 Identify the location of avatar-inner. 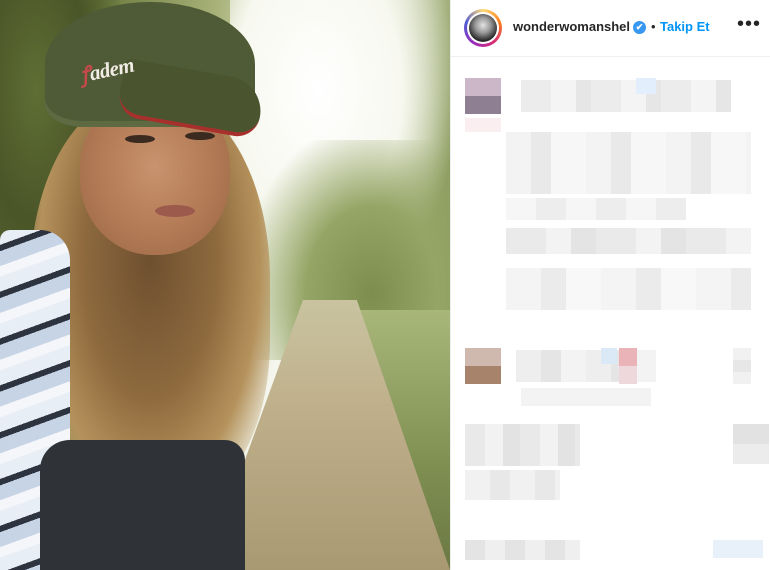
(483, 28).